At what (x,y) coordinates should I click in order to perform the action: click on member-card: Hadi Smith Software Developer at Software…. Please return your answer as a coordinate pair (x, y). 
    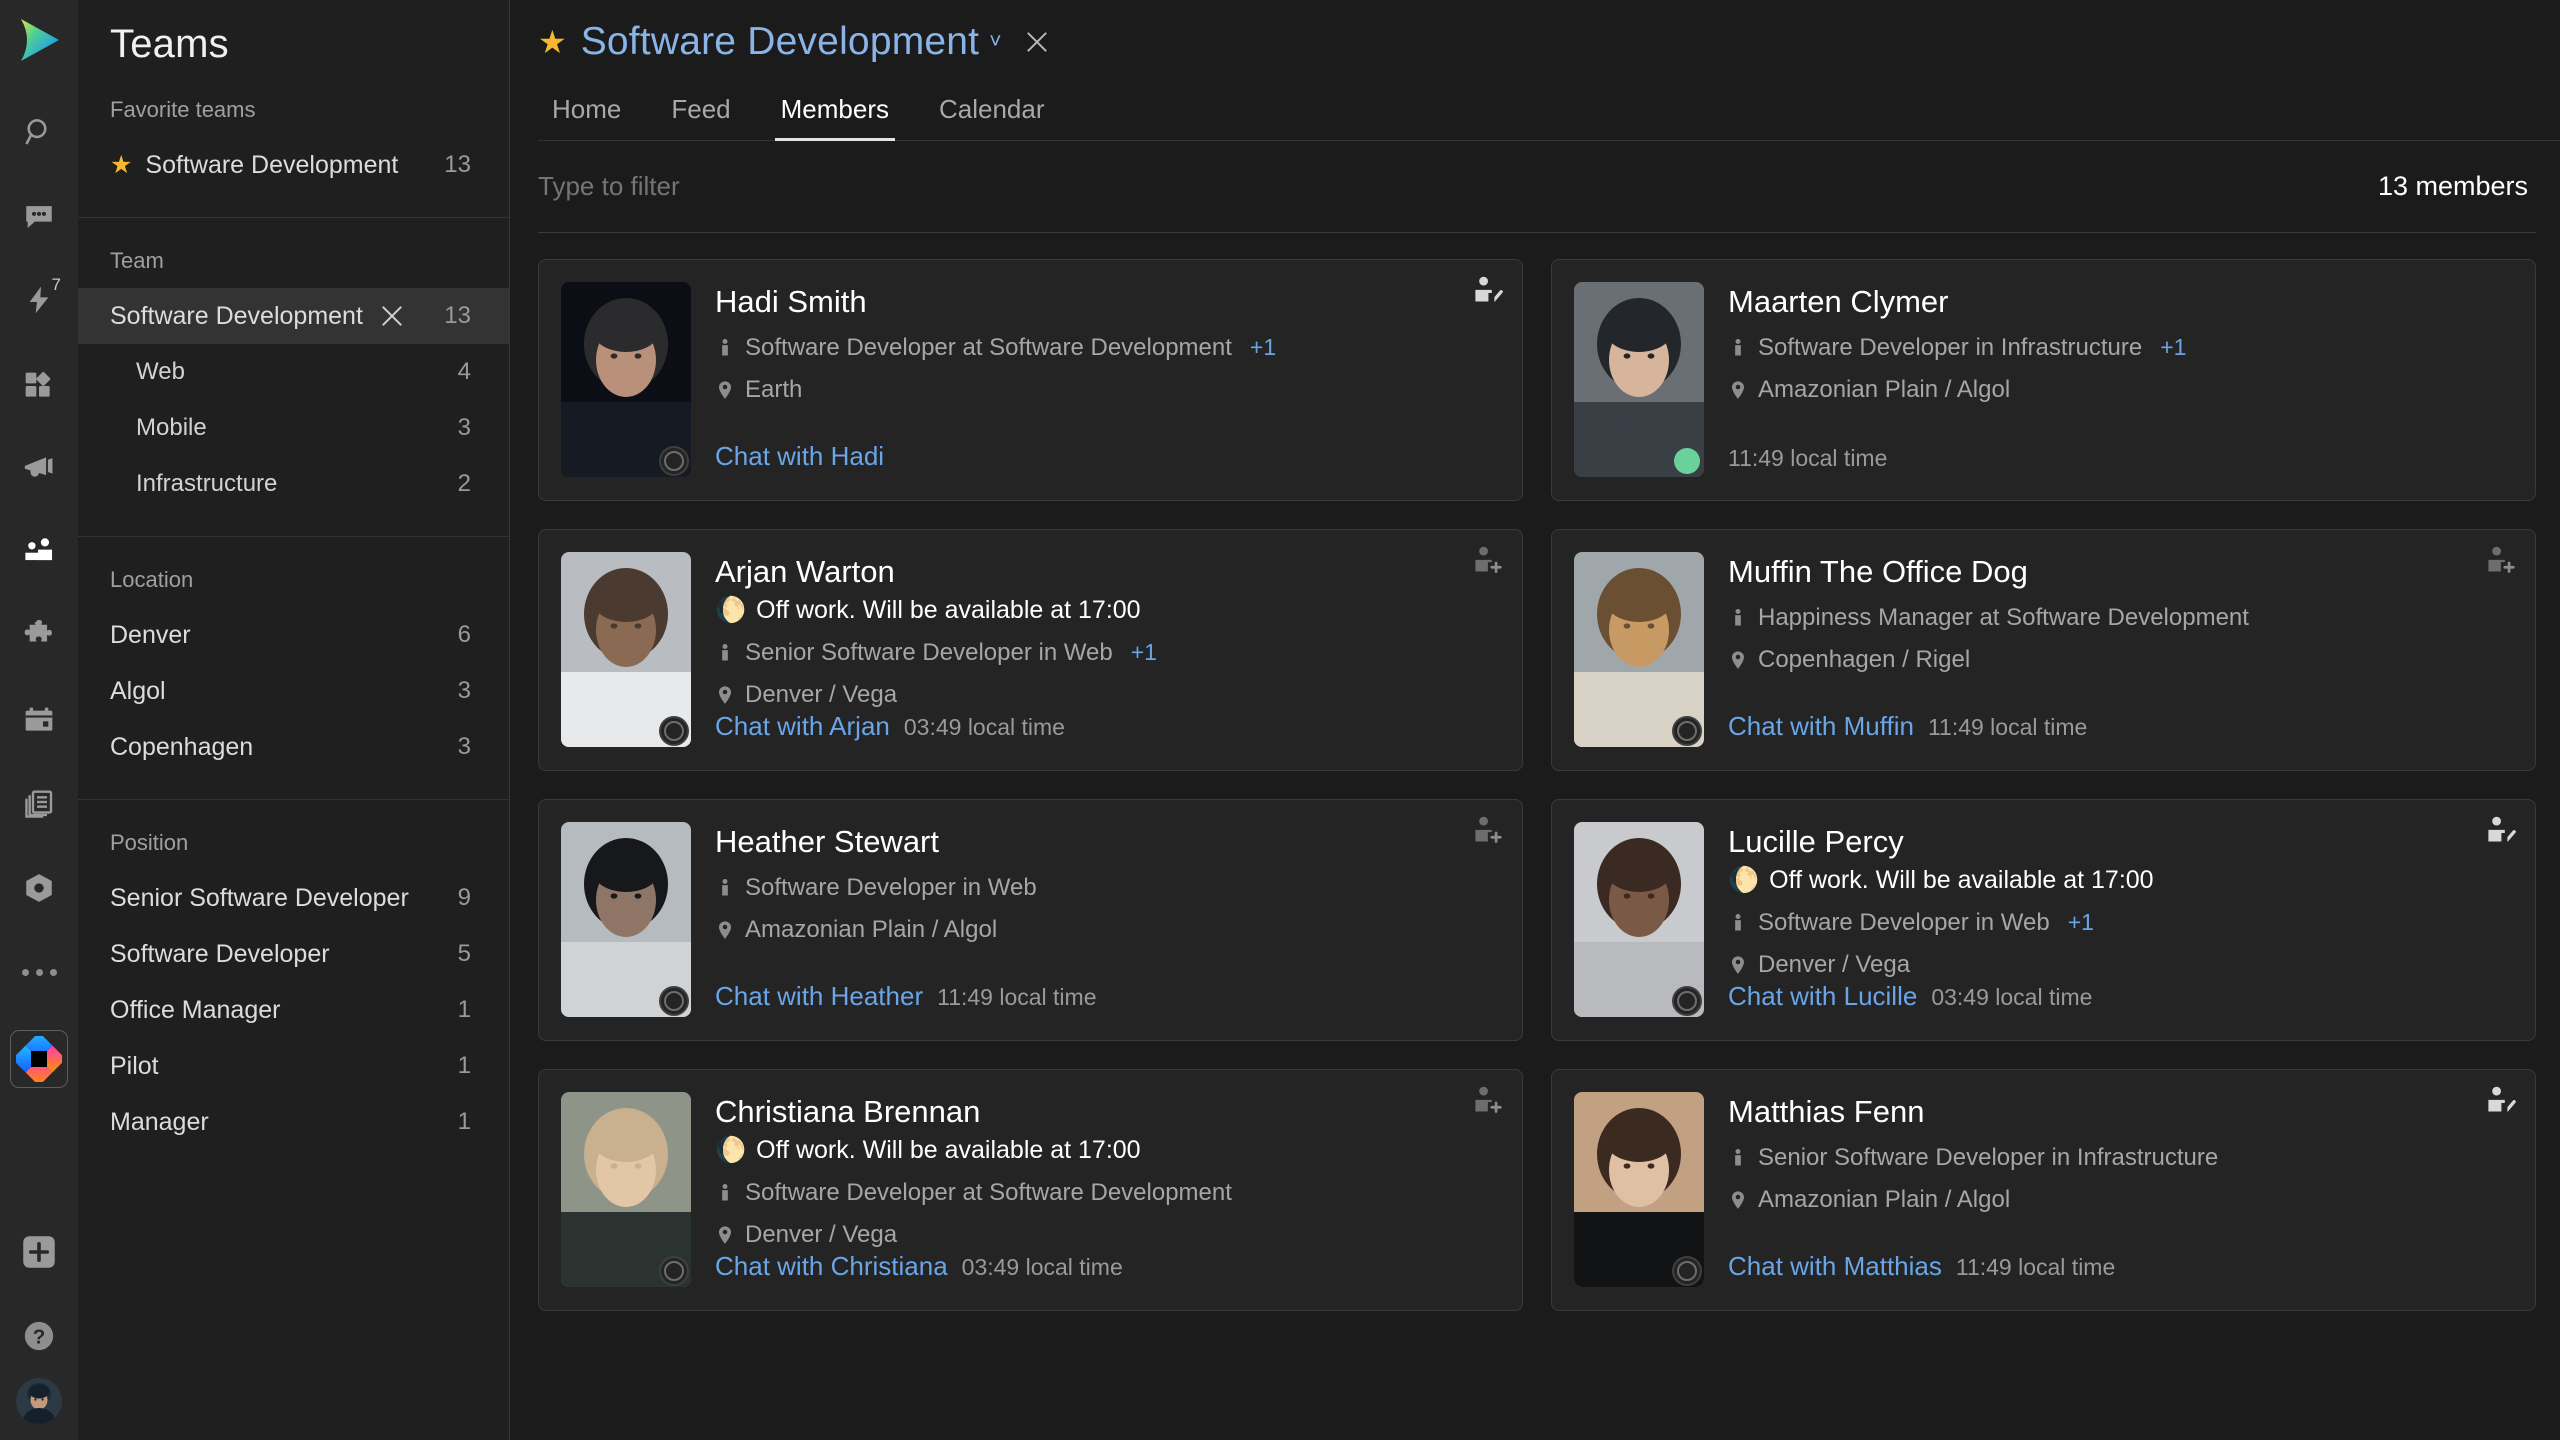
    Looking at the image, I should click on (1030, 380).